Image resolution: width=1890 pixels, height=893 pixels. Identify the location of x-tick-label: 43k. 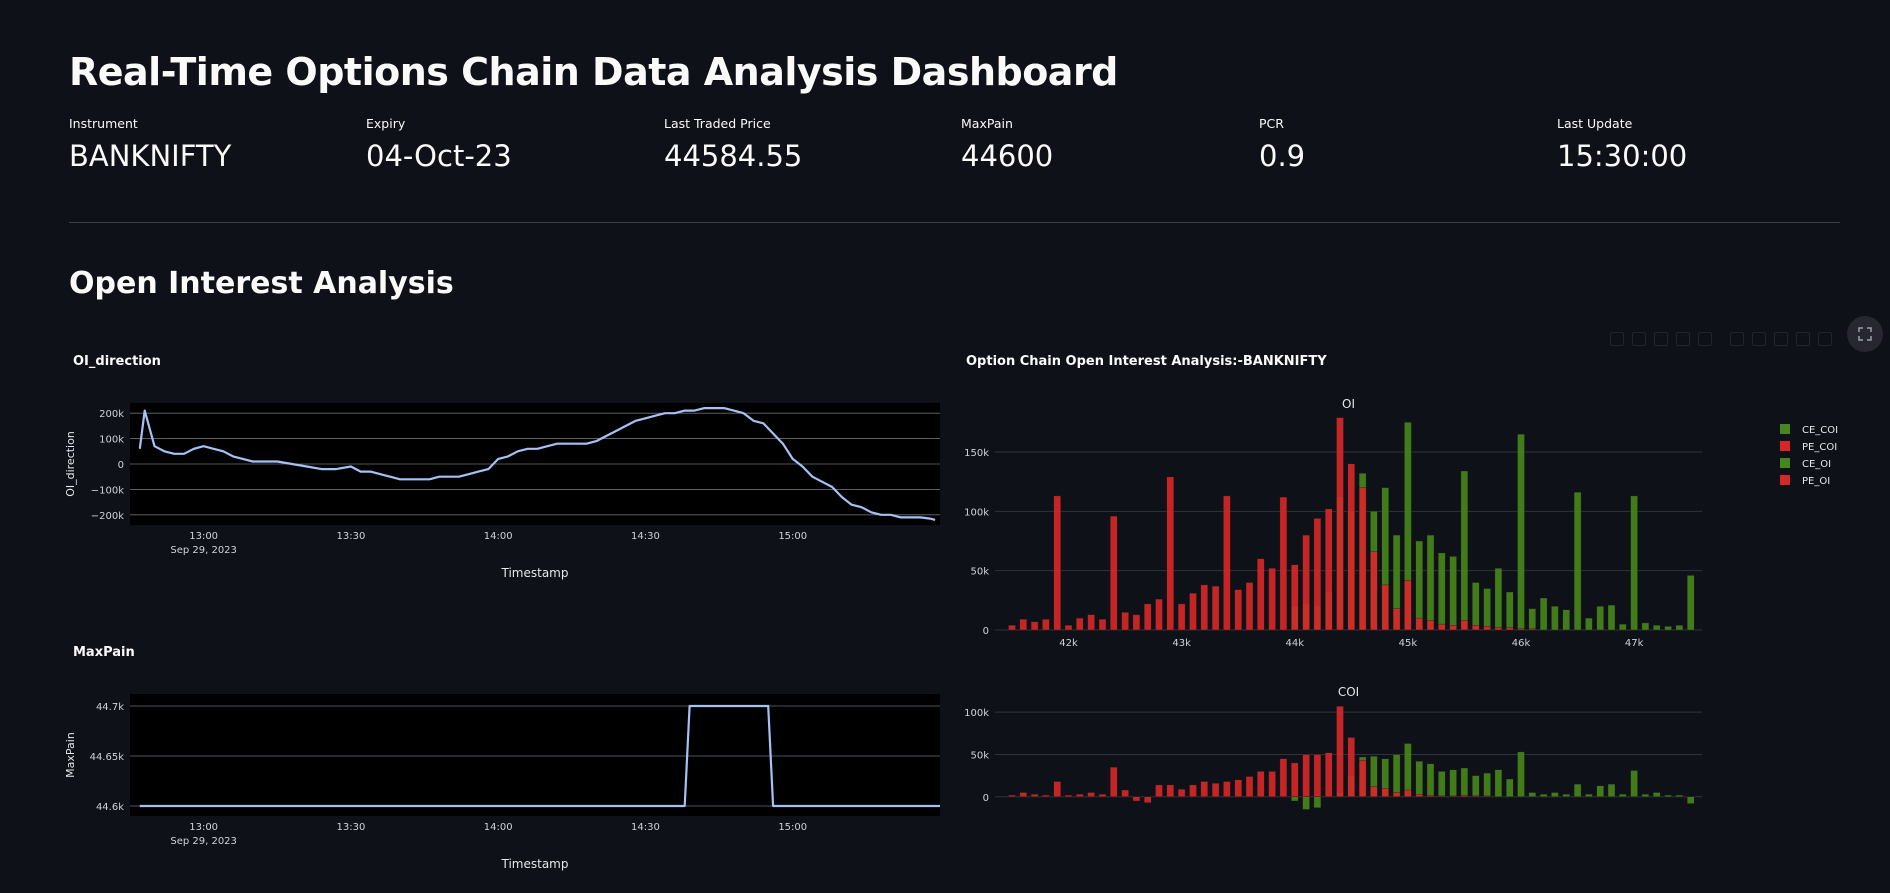
(1181, 643).